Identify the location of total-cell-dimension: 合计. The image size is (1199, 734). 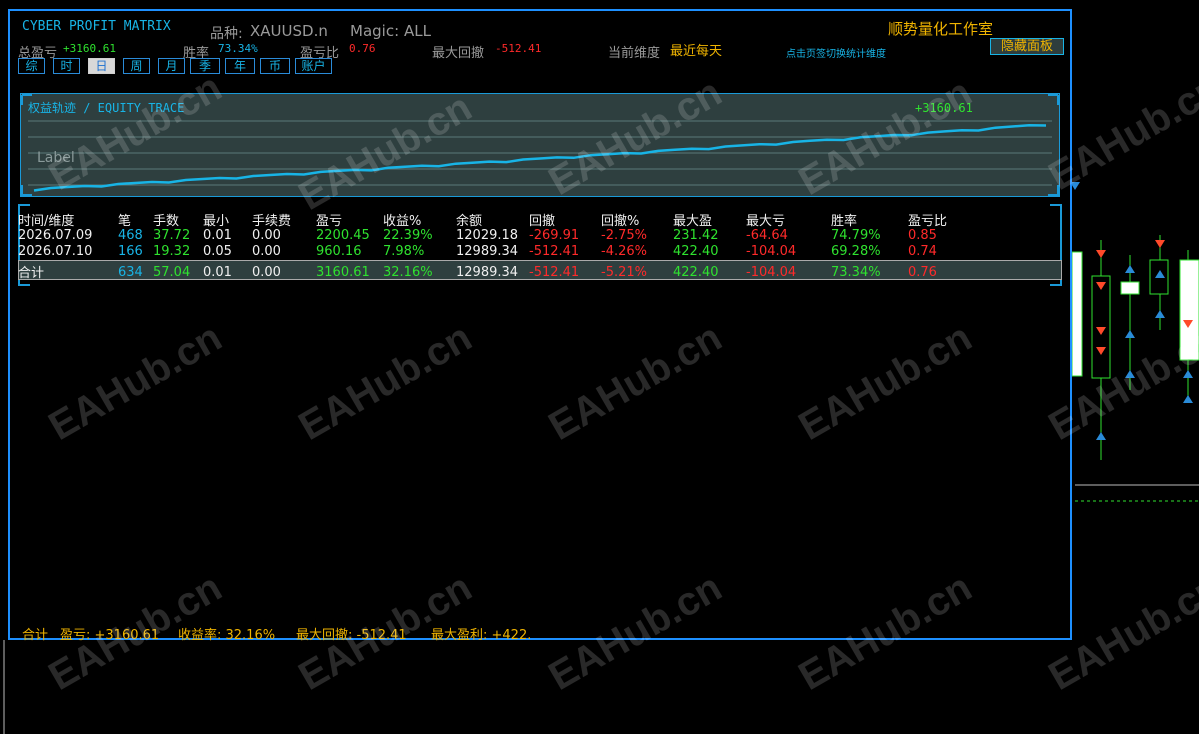
(31, 273).